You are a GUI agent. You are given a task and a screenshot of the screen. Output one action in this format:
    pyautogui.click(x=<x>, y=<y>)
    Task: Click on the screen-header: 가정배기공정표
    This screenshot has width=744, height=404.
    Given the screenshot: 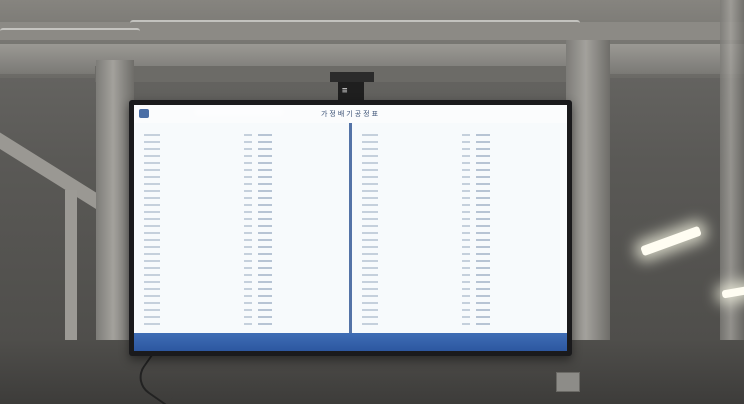 What is the action you would take?
    pyautogui.click(x=350, y=114)
    